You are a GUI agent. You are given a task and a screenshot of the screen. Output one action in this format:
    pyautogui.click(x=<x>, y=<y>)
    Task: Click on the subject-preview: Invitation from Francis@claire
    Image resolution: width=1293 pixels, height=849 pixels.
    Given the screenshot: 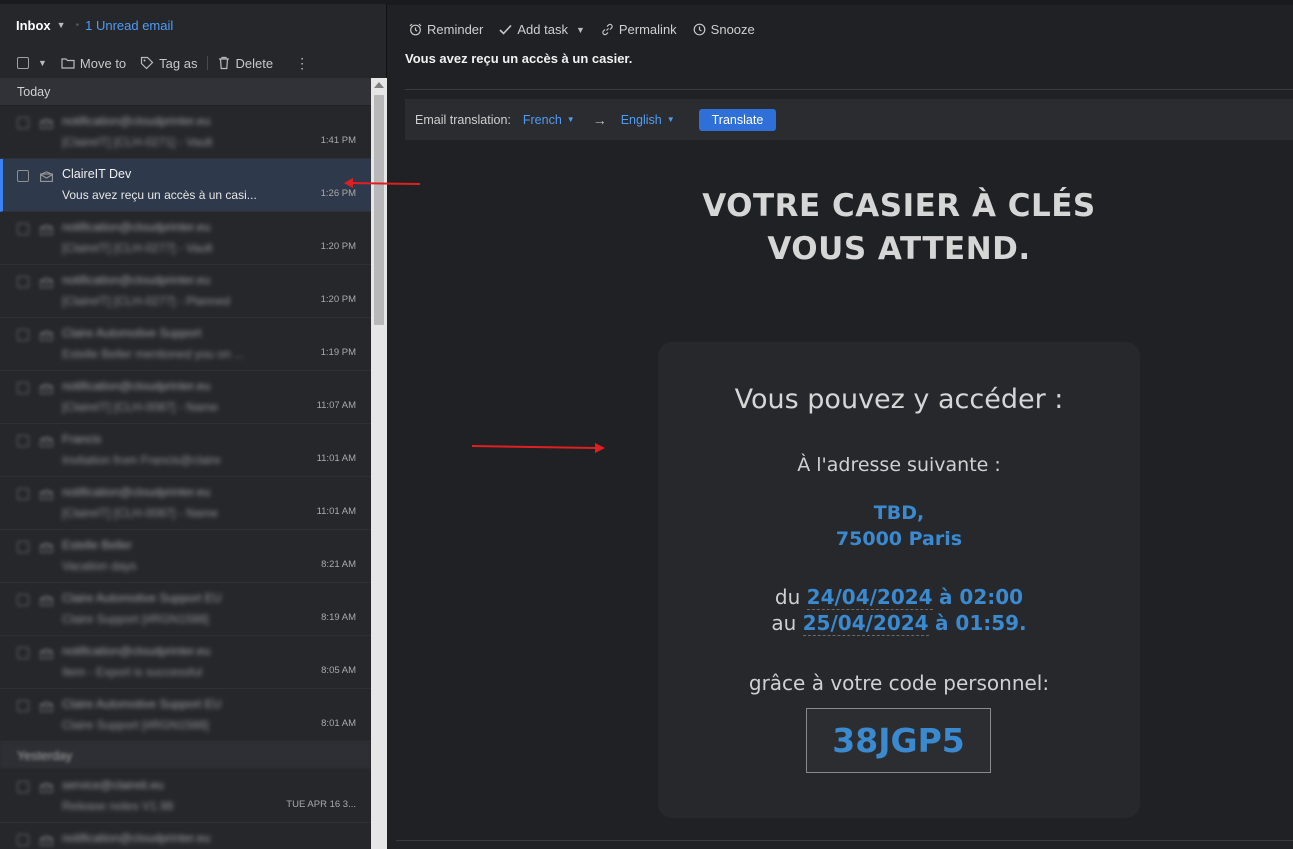 What is the action you would take?
    pyautogui.click(x=141, y=460)
    